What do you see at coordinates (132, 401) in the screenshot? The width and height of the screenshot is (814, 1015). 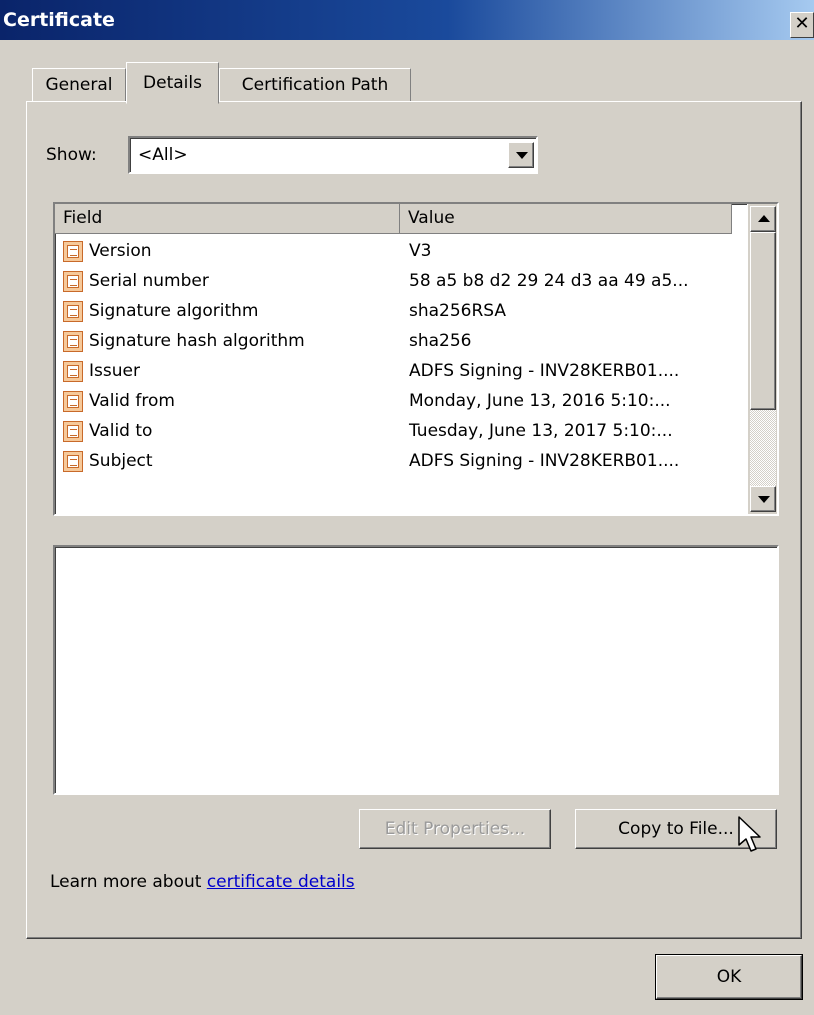 I see `field-name: Valid from` at bounding box center [132, 401].